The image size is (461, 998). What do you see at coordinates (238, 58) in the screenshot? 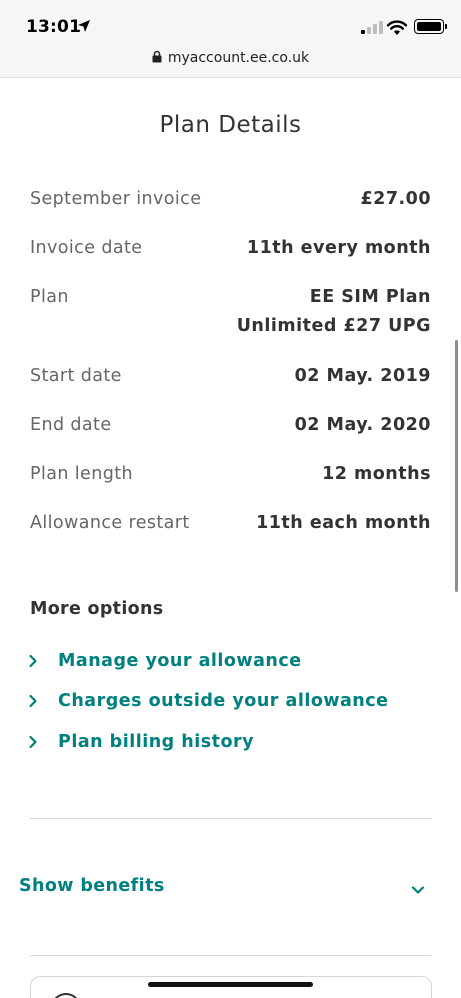
I see `url-text: myaccount.ee.co.uk` at bounding box center [238, 58].